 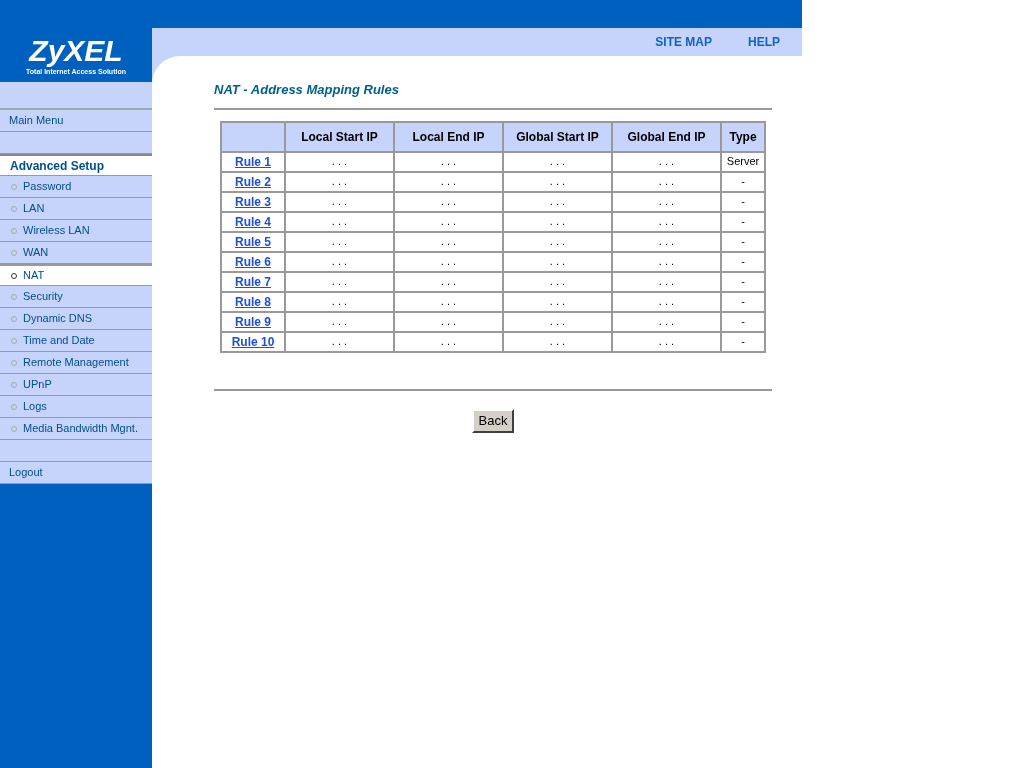 I want to click on sidebar-item: Wireless LAN, so click(x=76, y=231).